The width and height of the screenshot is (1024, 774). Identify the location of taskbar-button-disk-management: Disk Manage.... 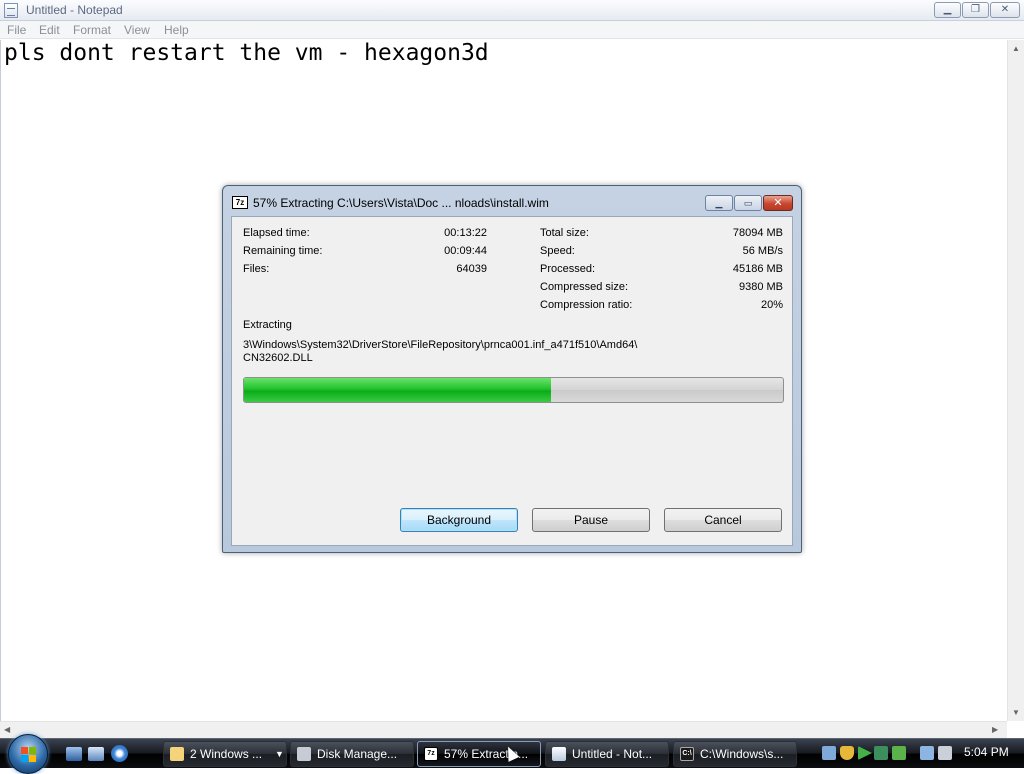
(352, 754).